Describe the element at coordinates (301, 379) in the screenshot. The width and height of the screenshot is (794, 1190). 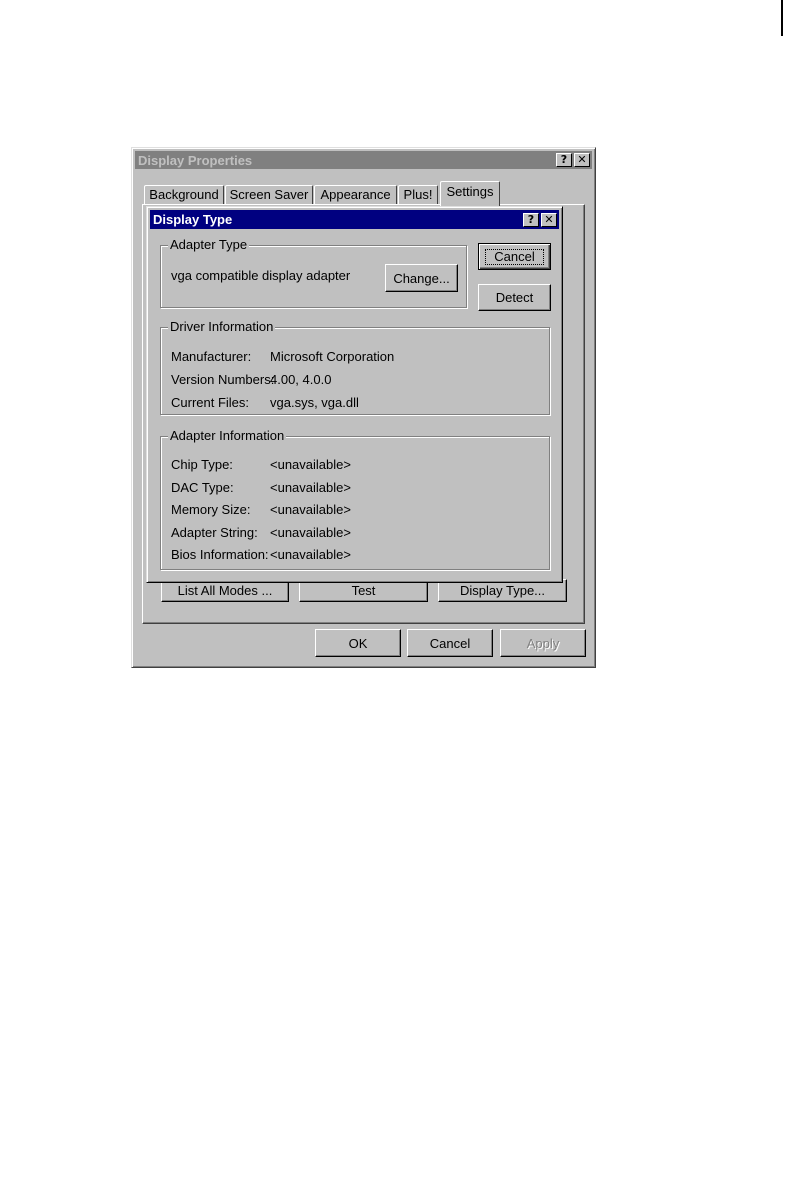
I see `driver-value: 4.00, 4.0.0` at that location.